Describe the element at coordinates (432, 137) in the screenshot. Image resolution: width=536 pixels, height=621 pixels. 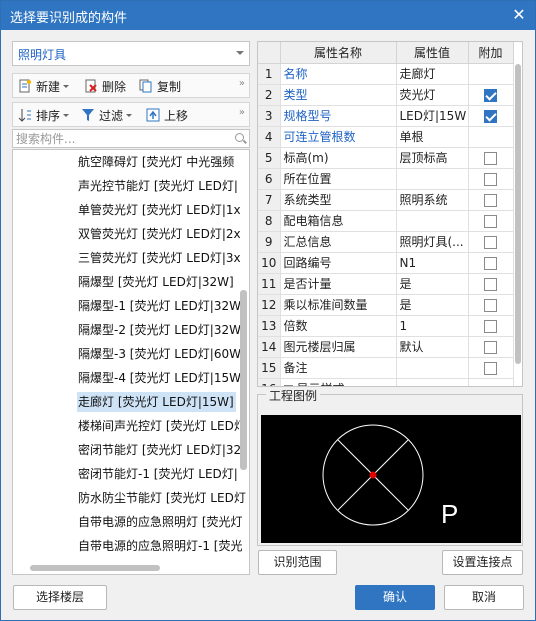
I see `property-value: 单根` at that location.